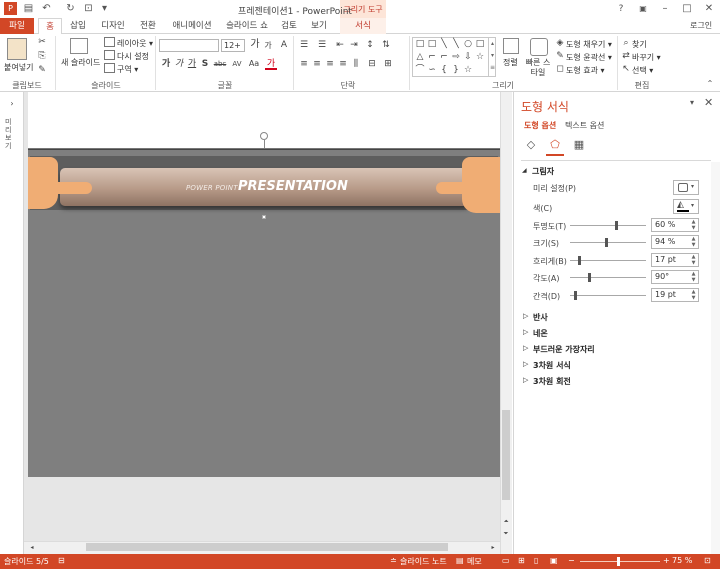 Image resolution: width=720 pixels, height=569 pixels. I want to click on new-slide-icon, so click(79, 46).